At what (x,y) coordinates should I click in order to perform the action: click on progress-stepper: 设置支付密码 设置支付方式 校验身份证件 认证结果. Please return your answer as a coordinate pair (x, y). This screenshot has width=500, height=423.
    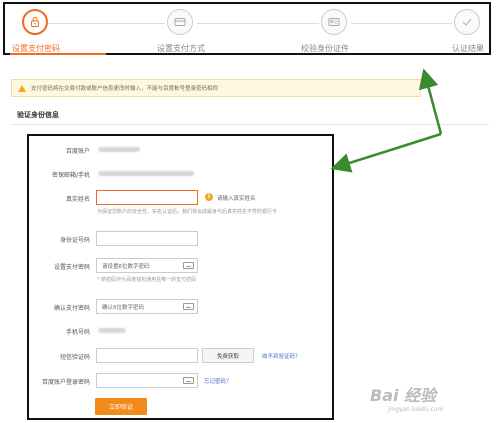
    Looking at the image, I should click on (247, 28).